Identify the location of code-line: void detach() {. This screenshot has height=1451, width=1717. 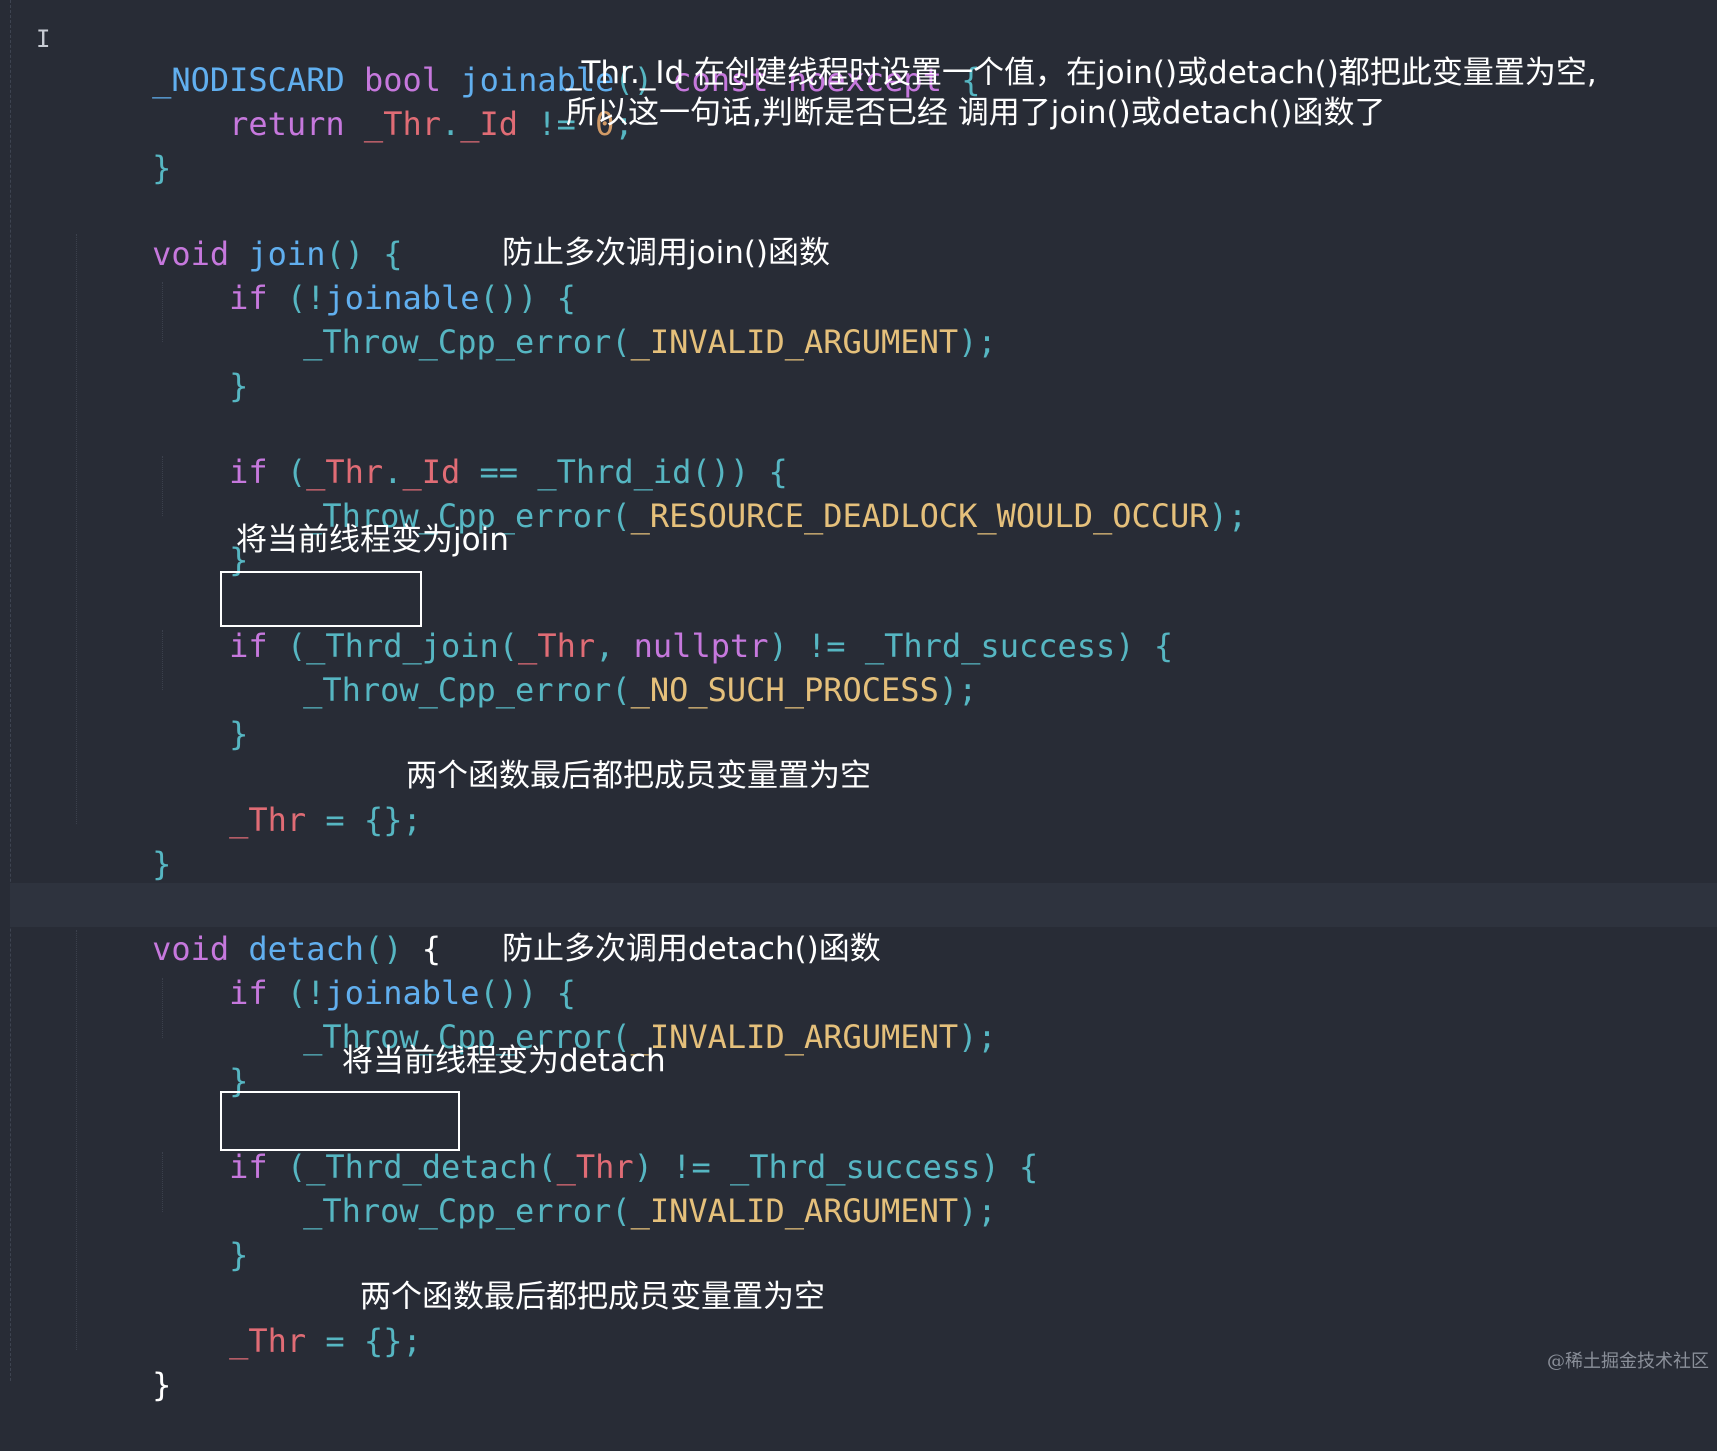
(258, 925).